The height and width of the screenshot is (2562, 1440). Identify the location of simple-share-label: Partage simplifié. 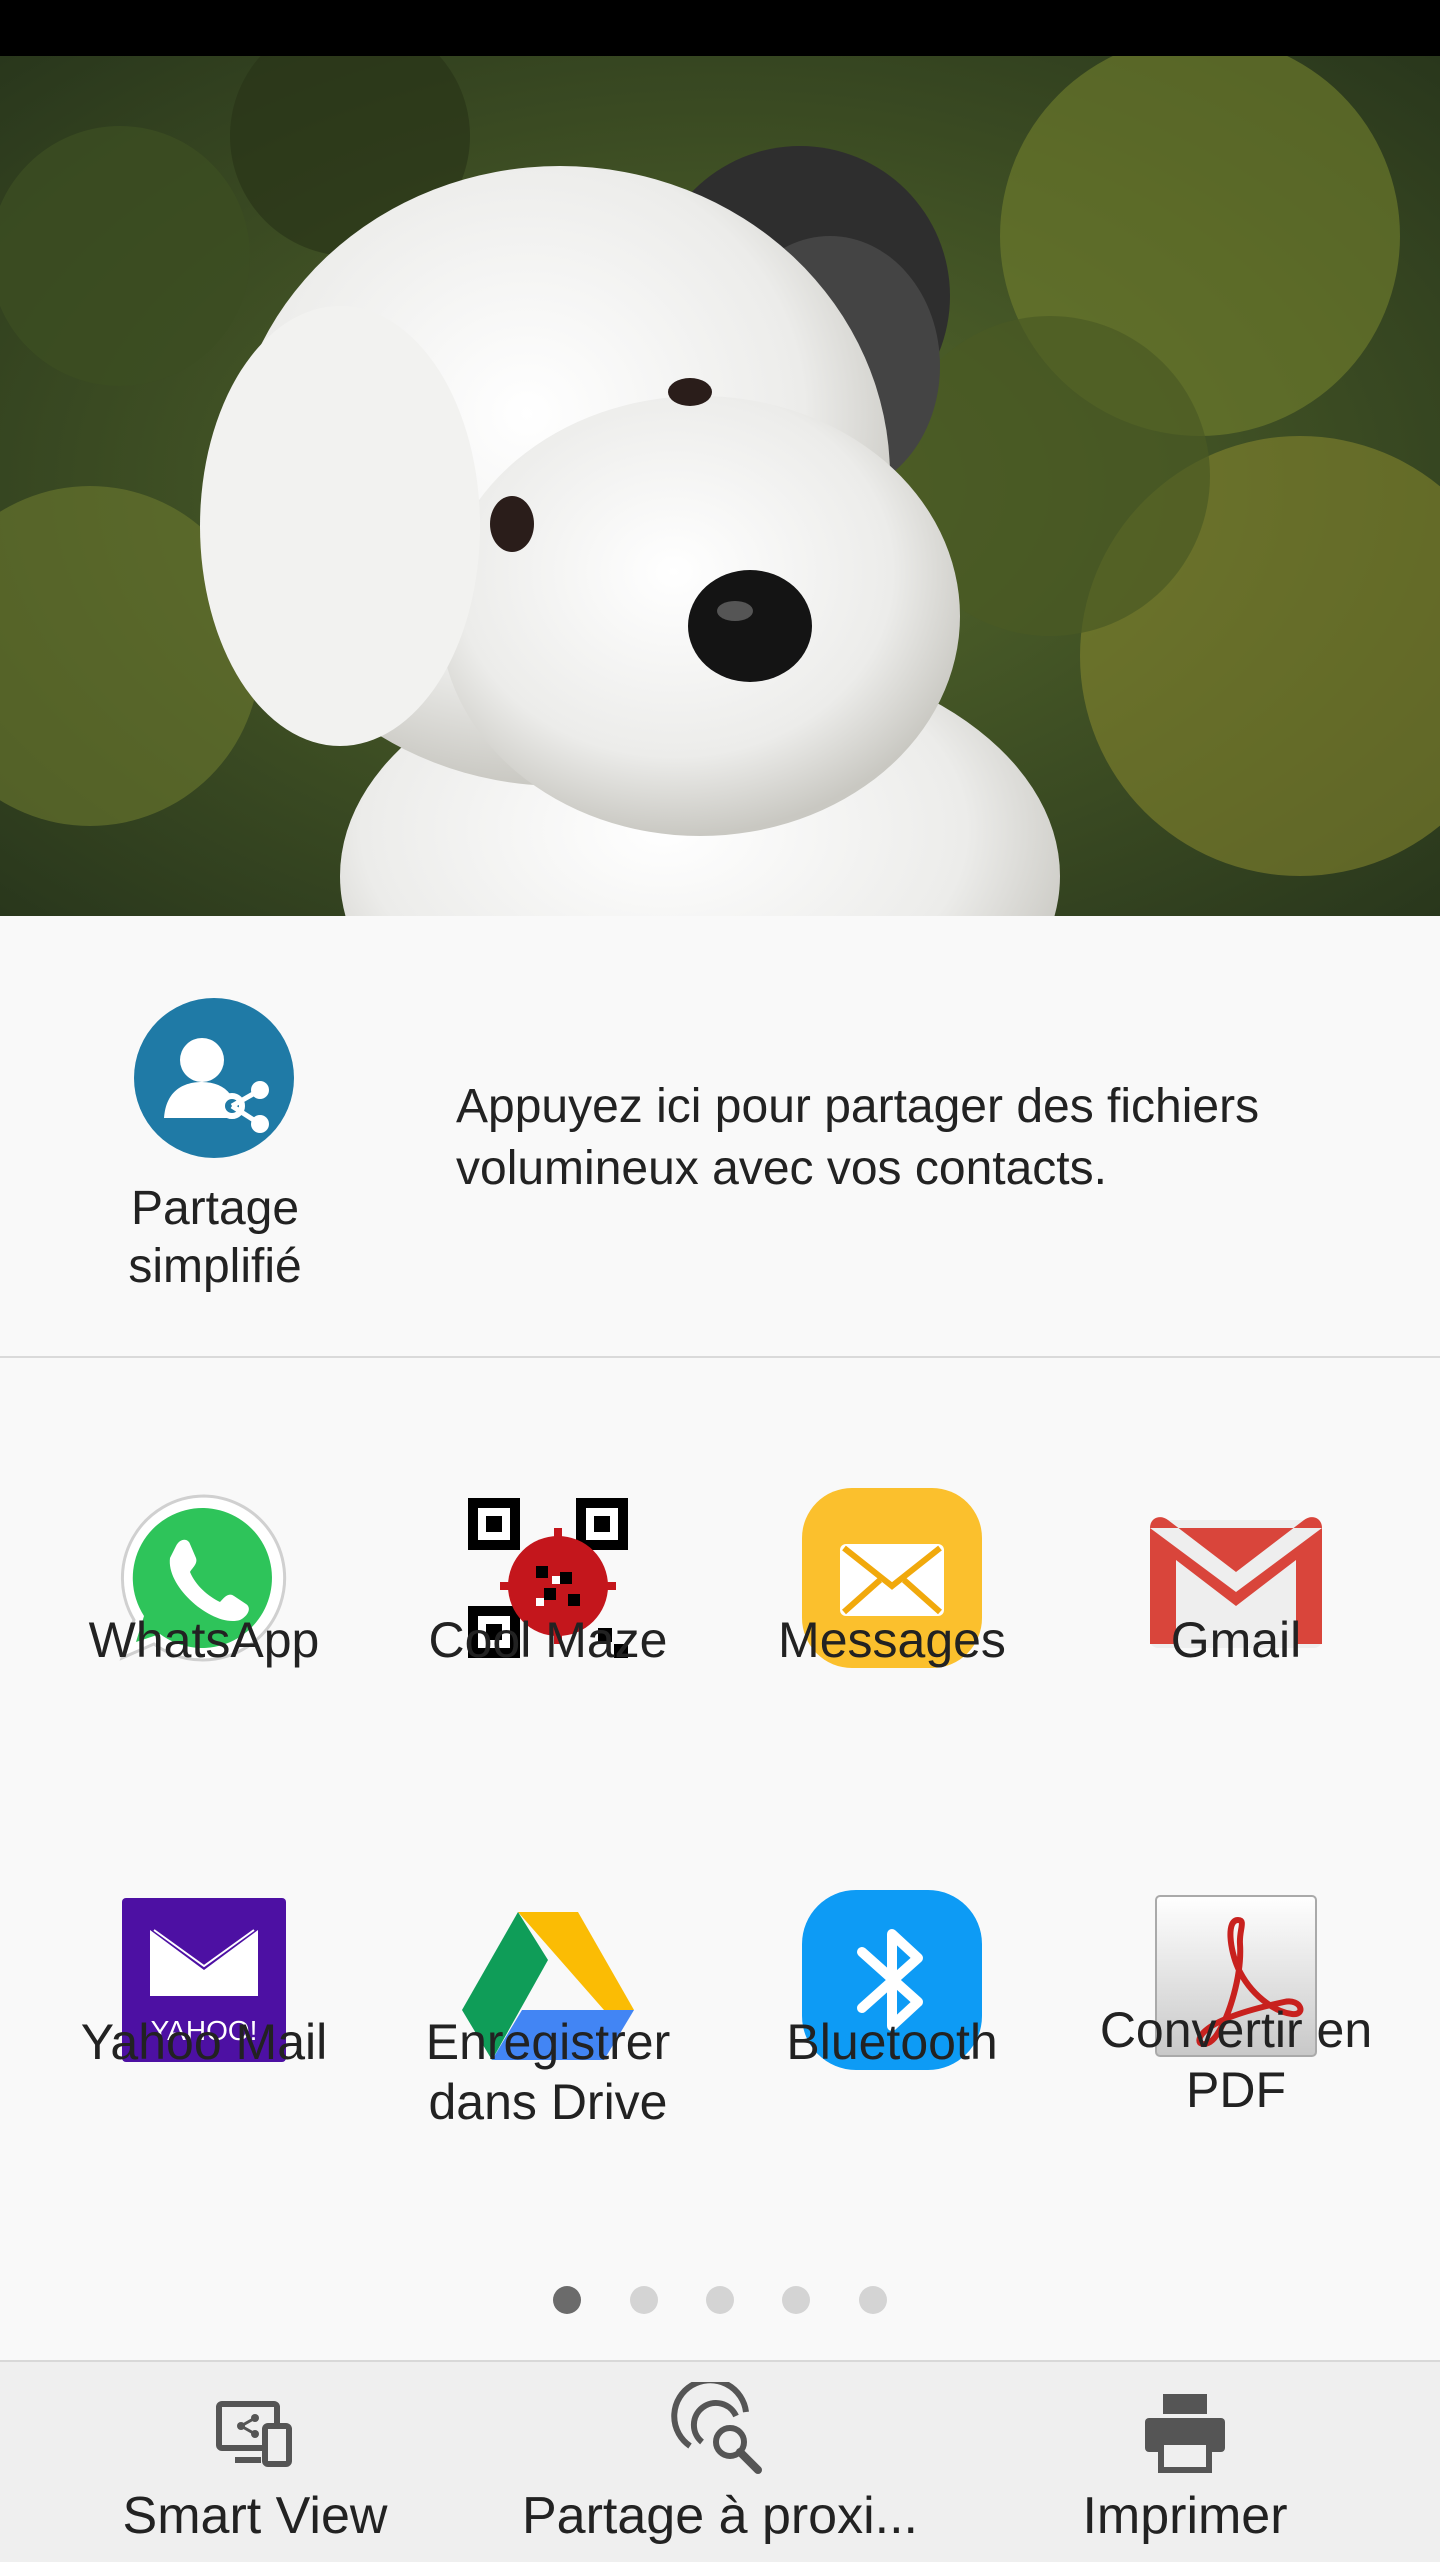
(215, 1237).